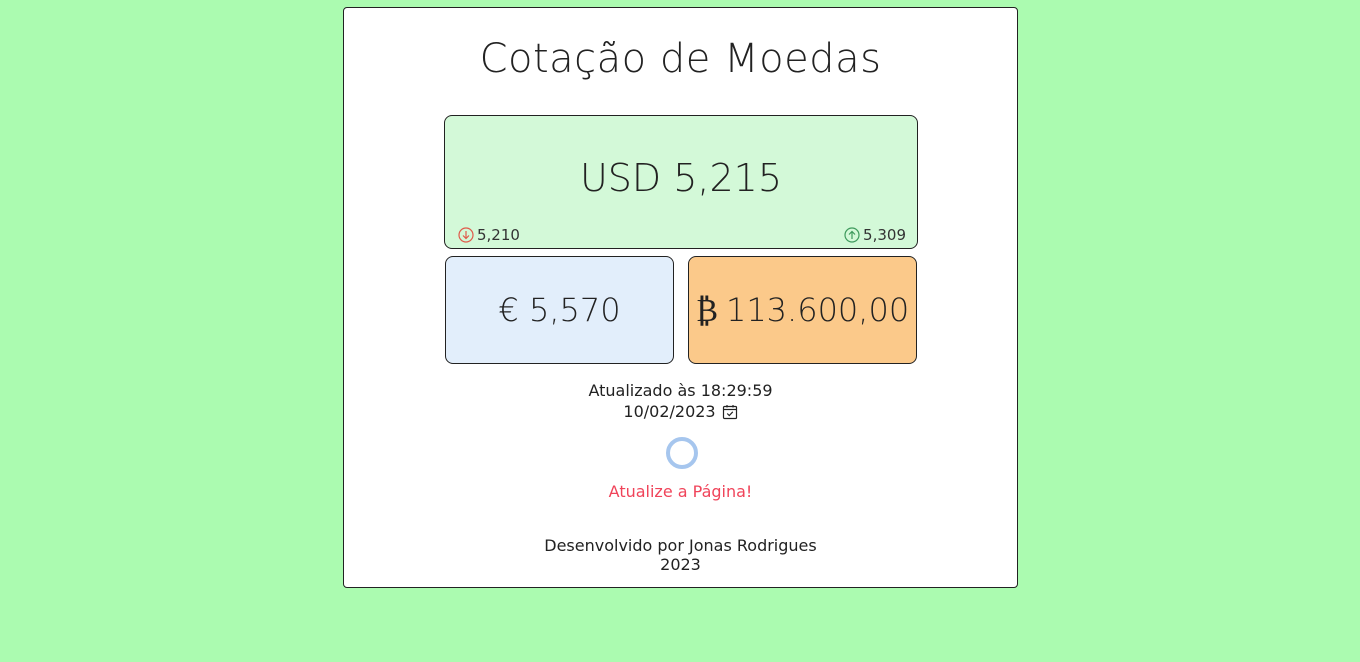  I want to click on usd-high: 5,309, so click(875, 235).